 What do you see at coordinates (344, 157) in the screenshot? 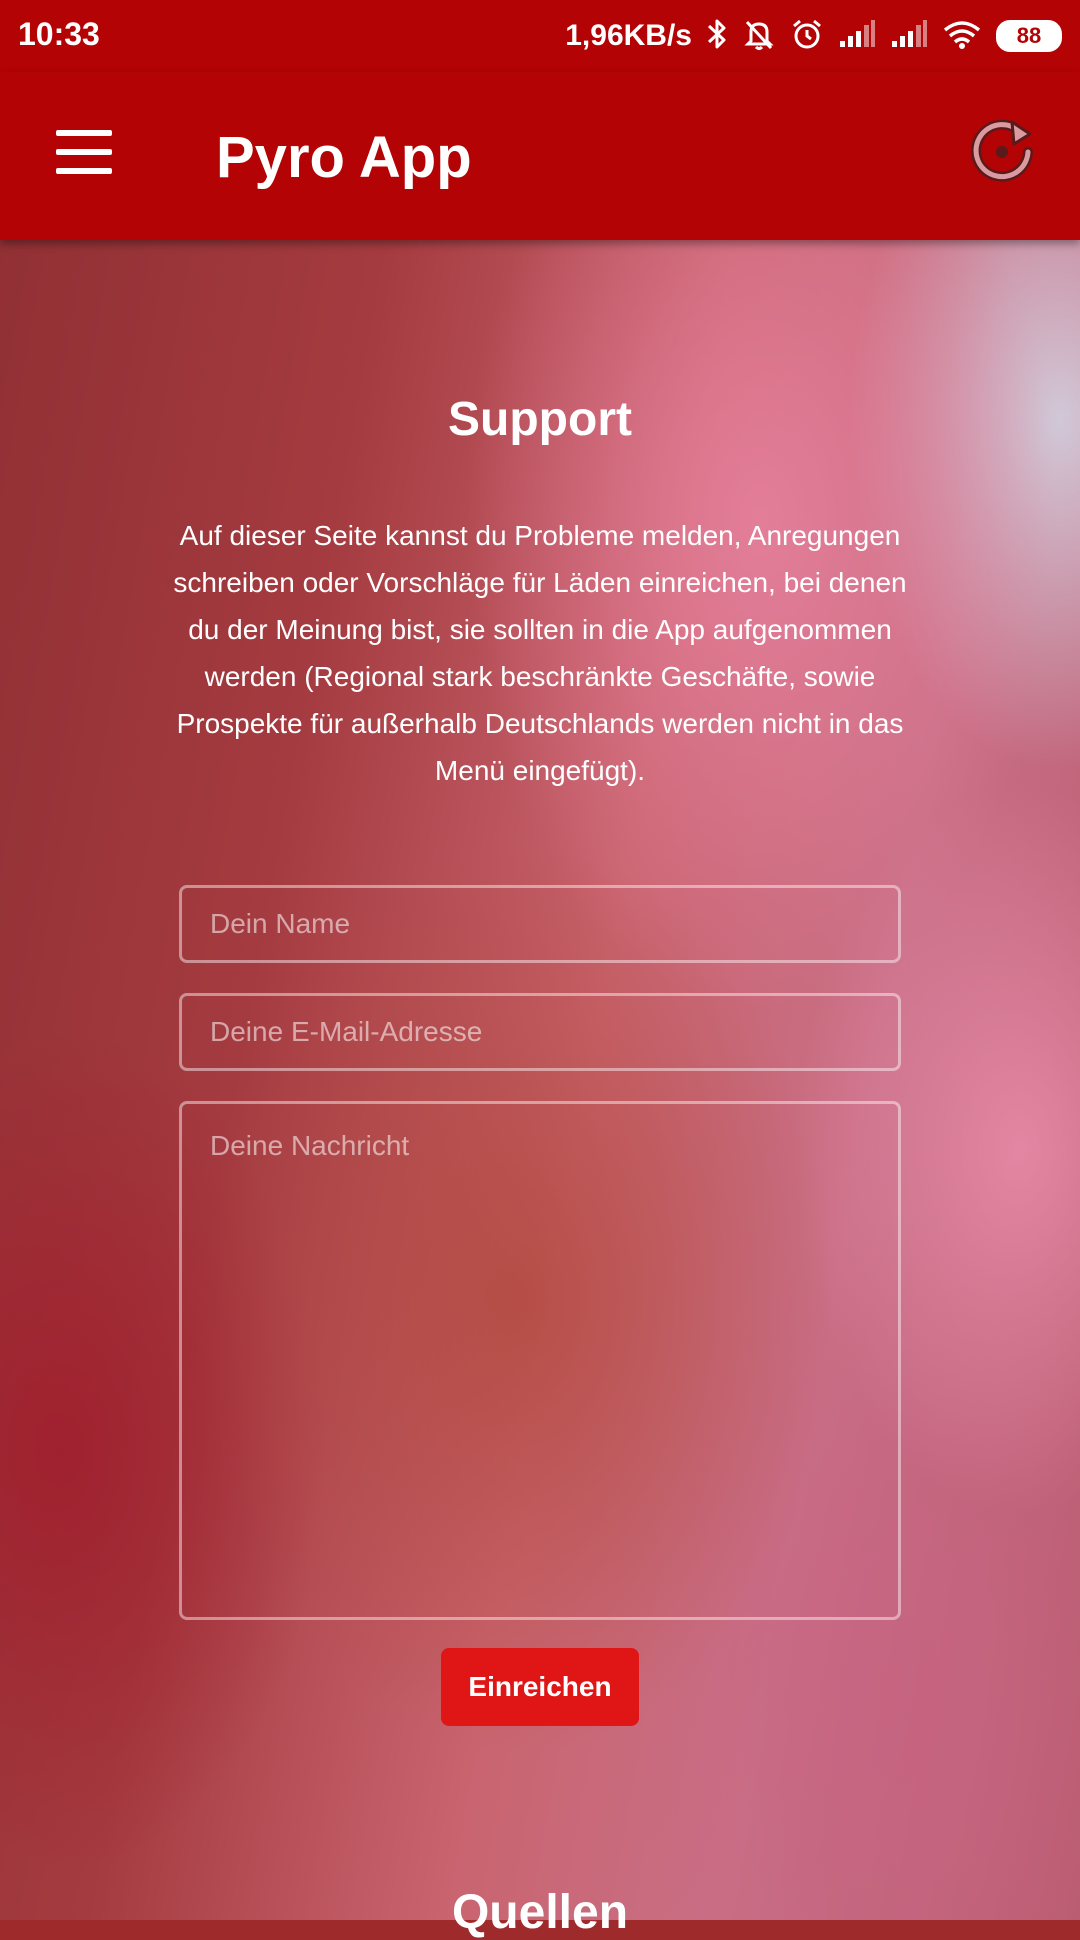
I see `app-title: Pyro App` at bounding box center [344, 157].